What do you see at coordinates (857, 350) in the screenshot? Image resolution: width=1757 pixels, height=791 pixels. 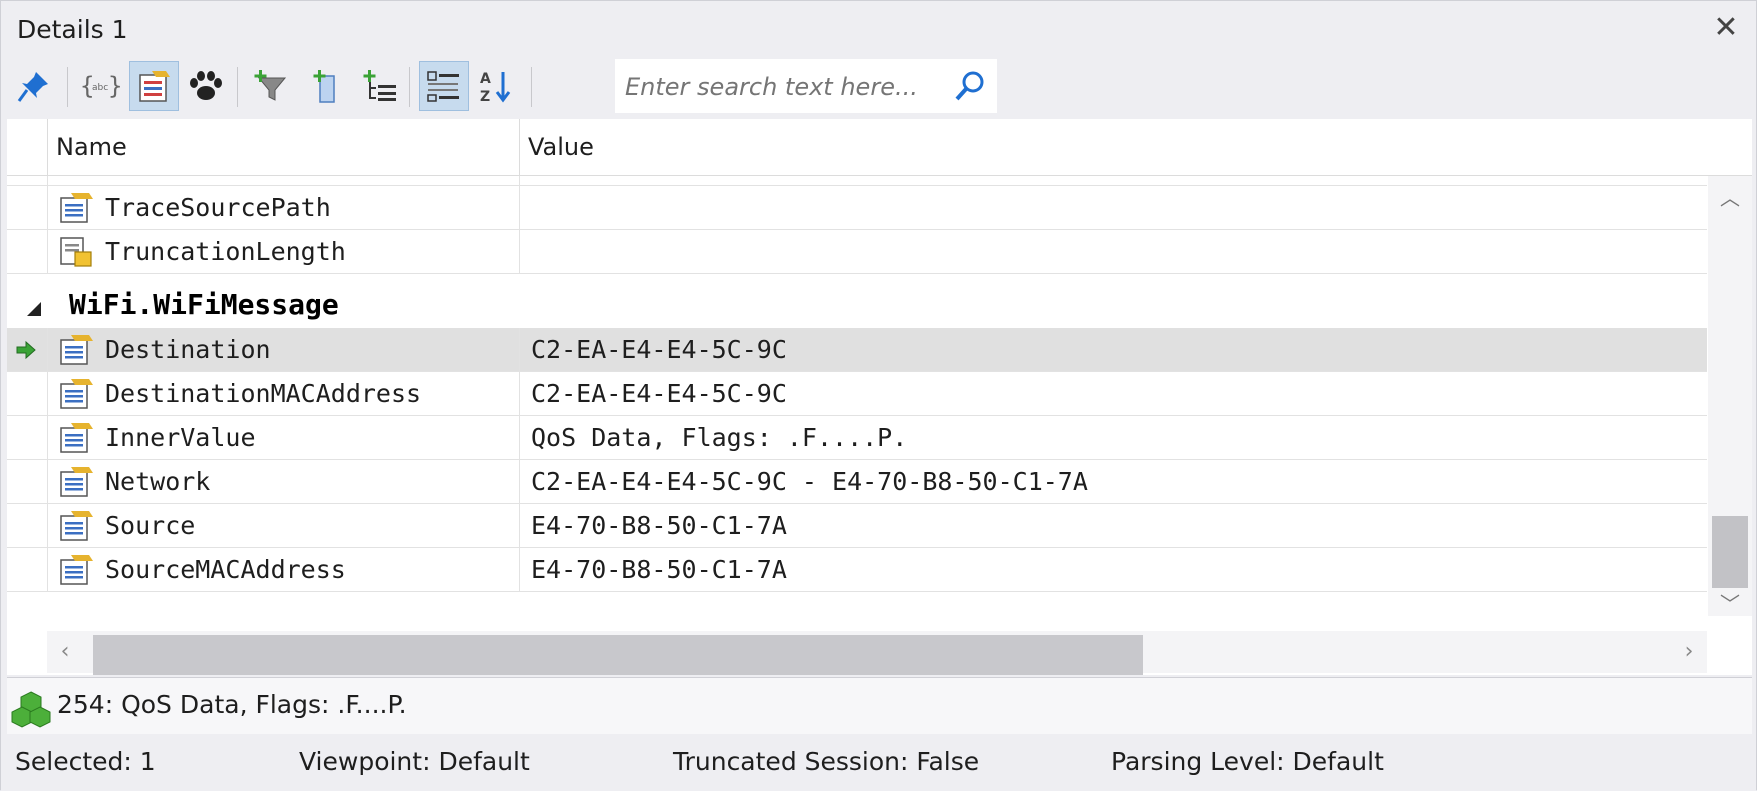 I see `table-row: Destination C2-EA-E4-E4-5C-9C` at bounding box center [857, 350].